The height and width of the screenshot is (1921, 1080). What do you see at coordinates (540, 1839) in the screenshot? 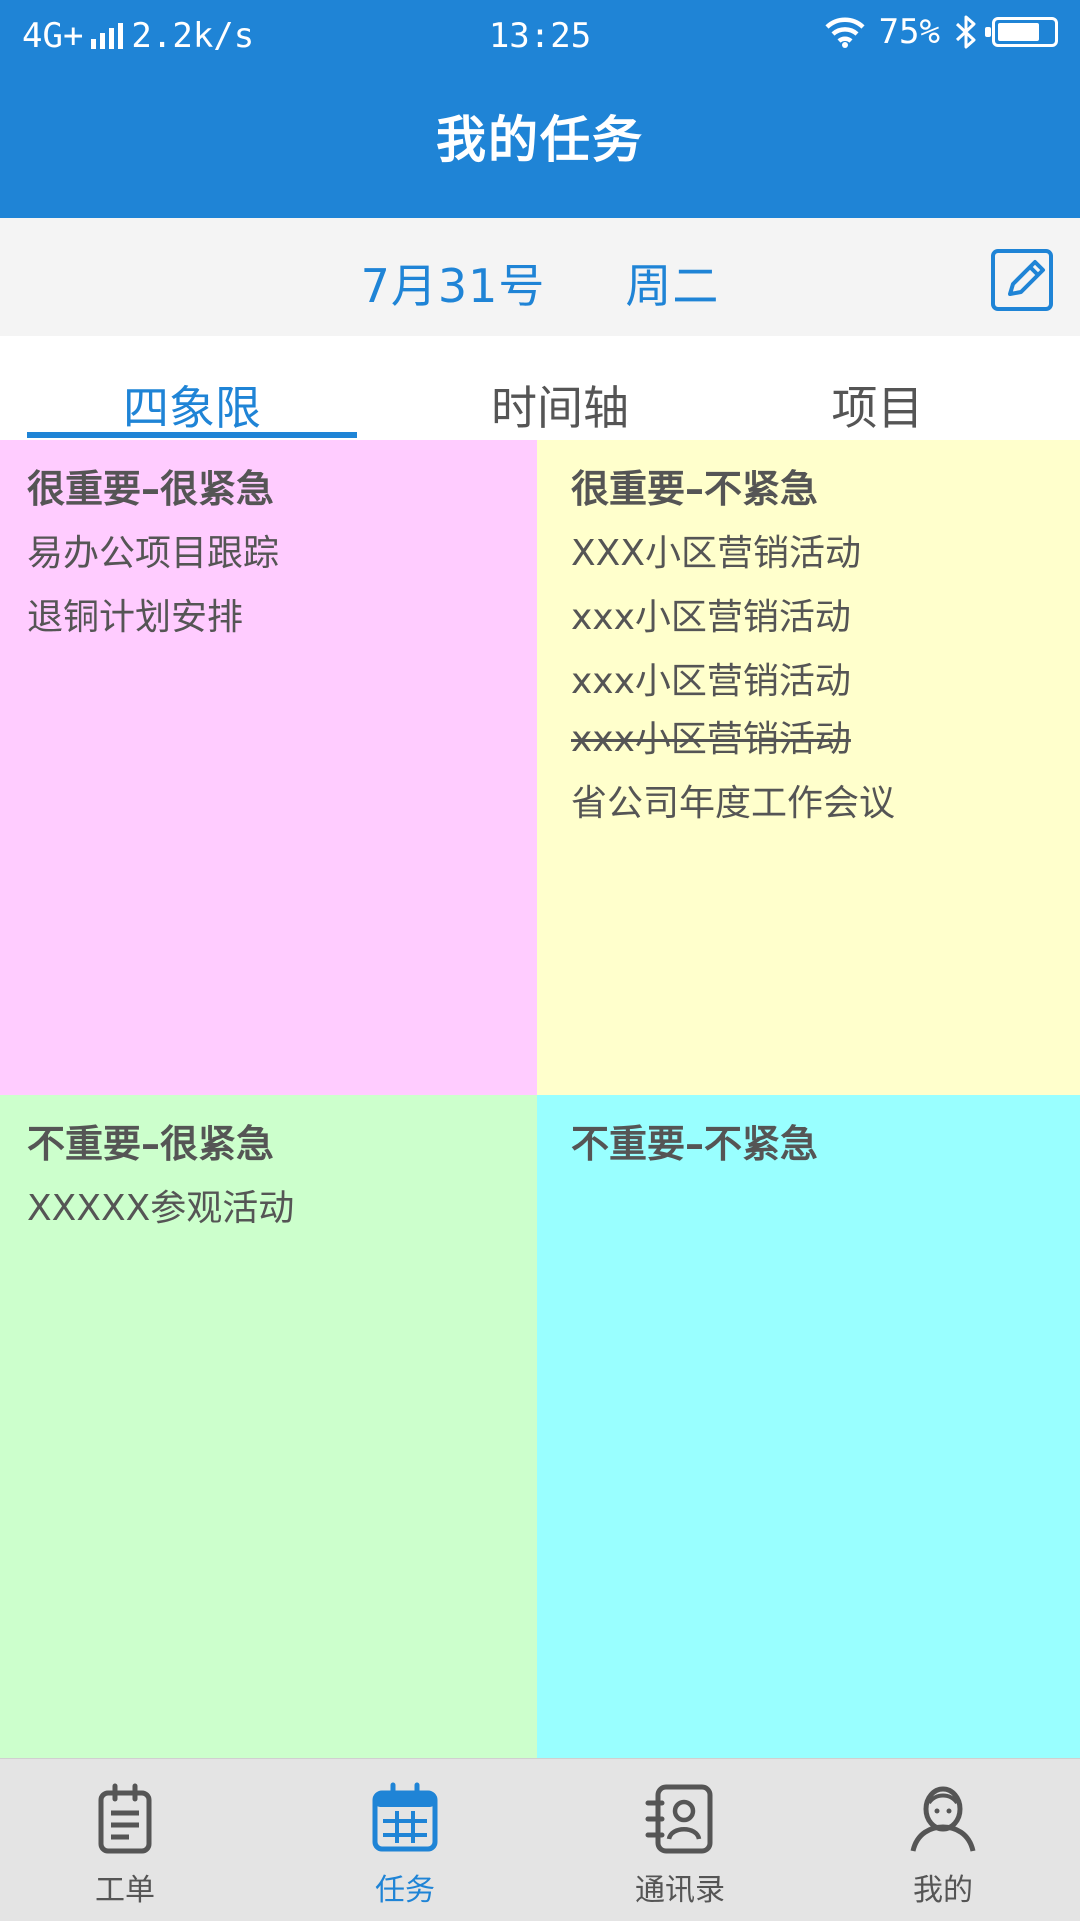
I see `bottom-nav: 工单 任务 通讯录 我的` at bounding box center [540, 1839].